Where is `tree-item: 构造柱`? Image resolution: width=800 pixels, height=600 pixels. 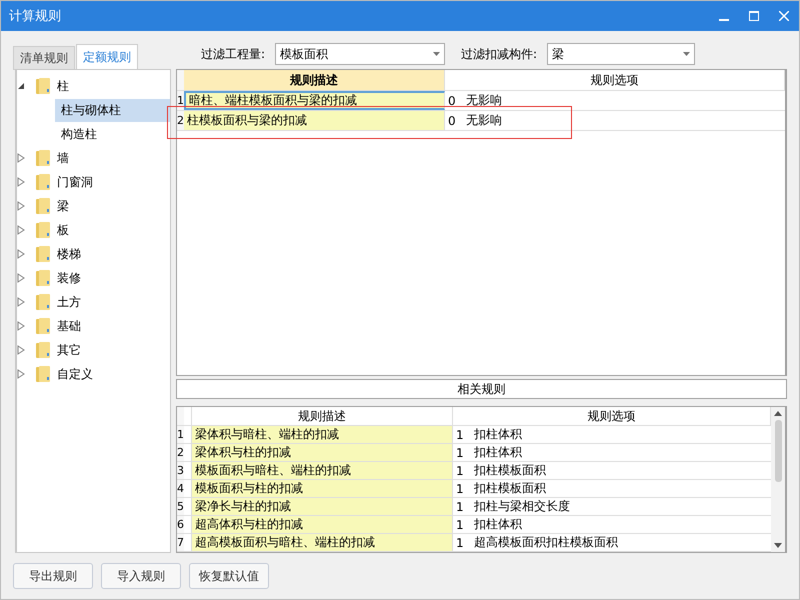
tree-item: 构造柱 is located at coordinates (79, 134).